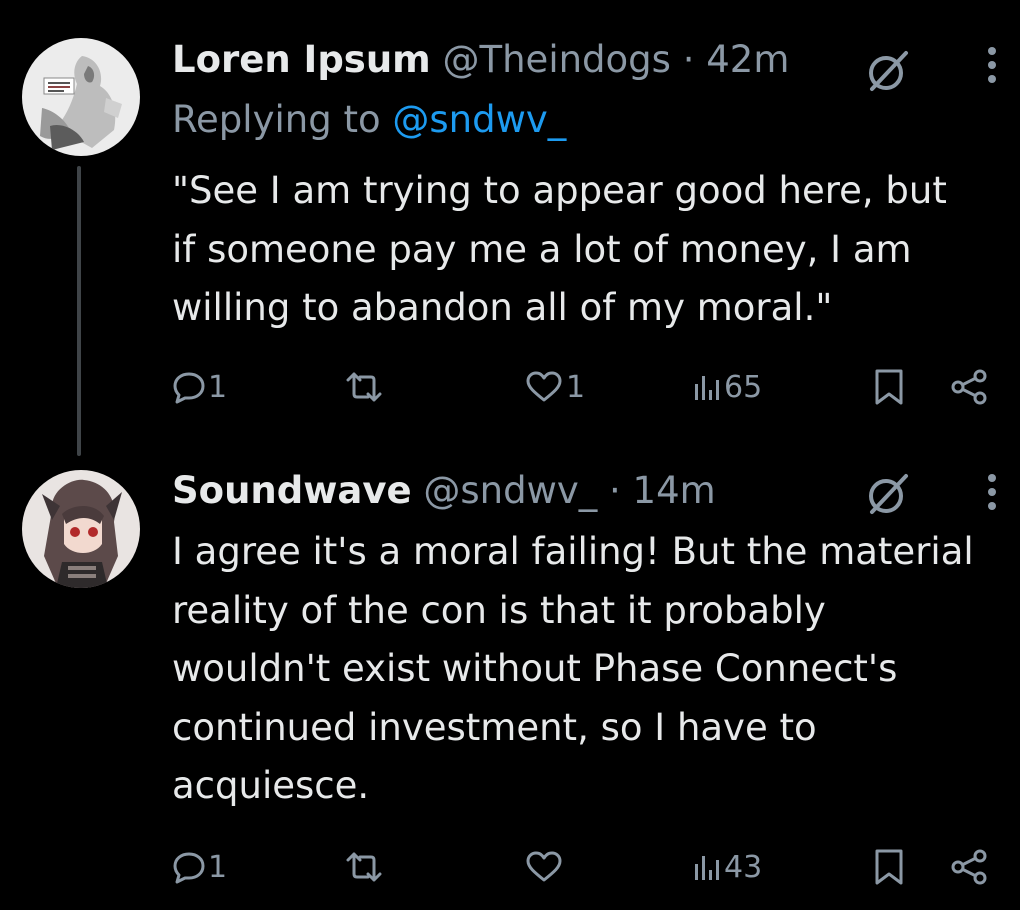  I want to click on tweet-header: Soundwave @sndwv_ · 14m, so click(444, 491).